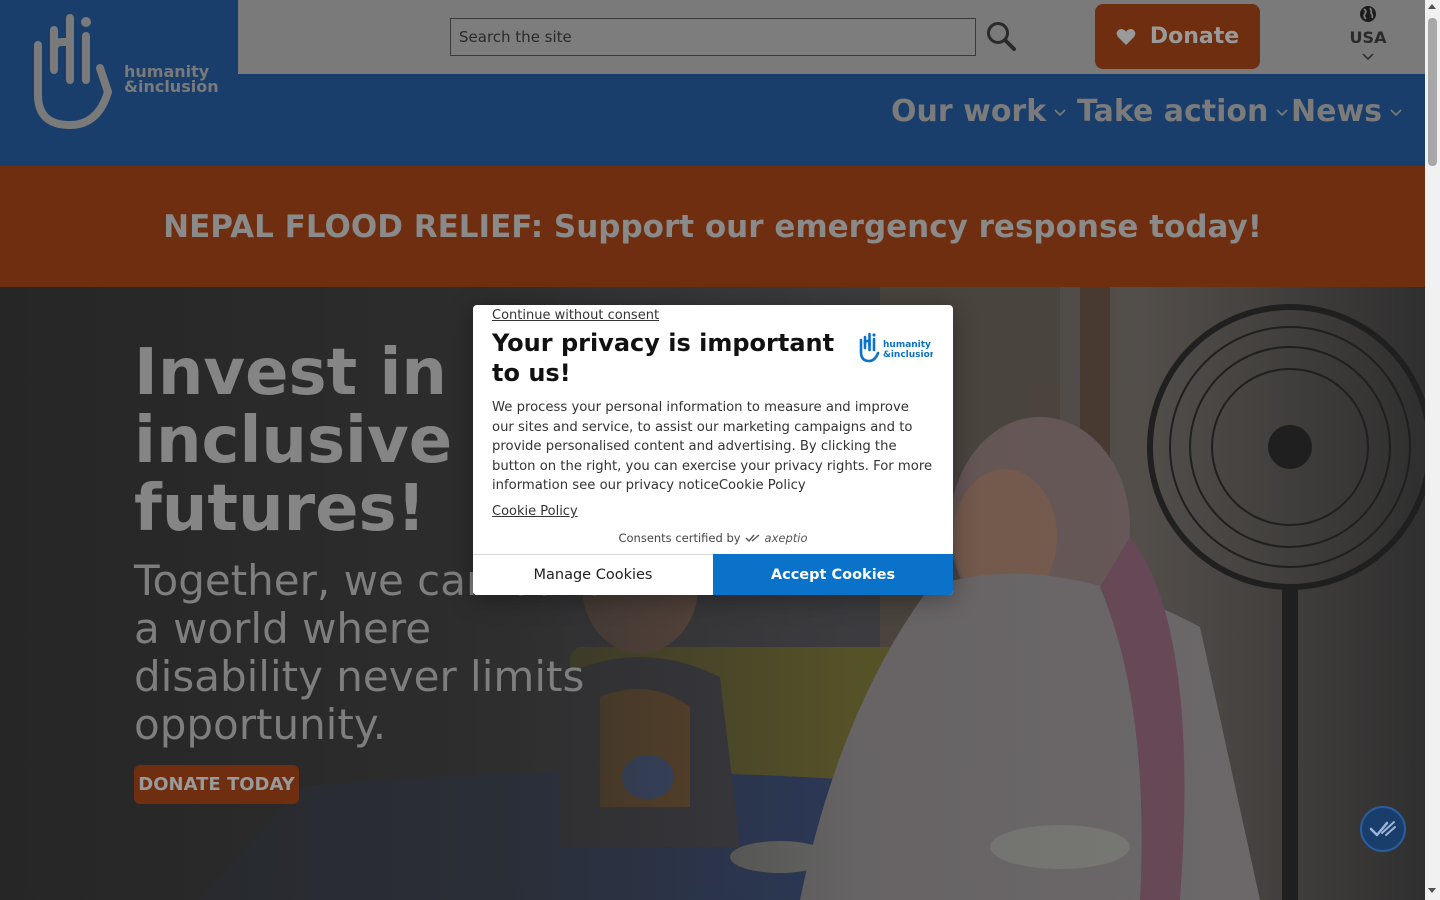  I want to click on nav-news: News, so click(1346, 111).